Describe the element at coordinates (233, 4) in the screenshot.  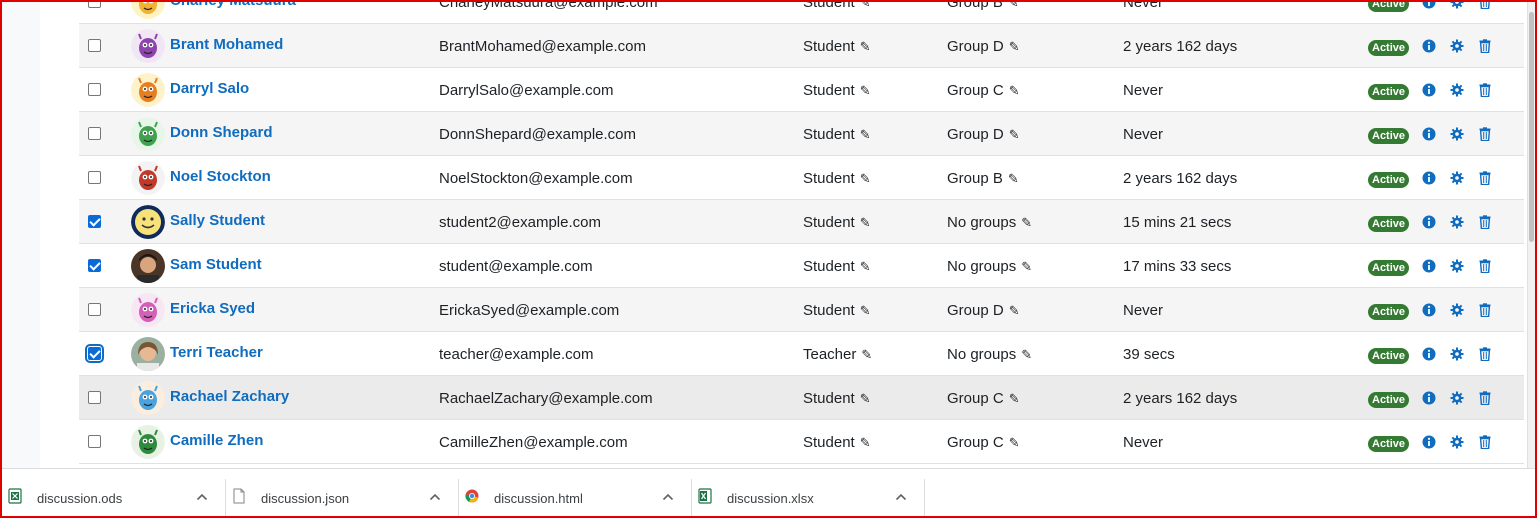
I see `participant-name-link: Charley Matsuura` at that location.